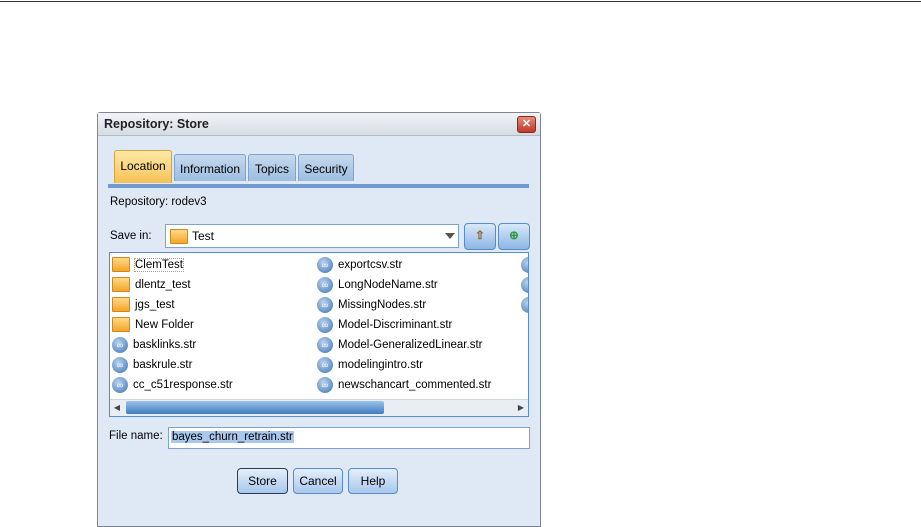 The height and width of the screenshot is (527, 921). What do you see at coordinates (272, 167) in the screenshot?
I see `tab-topics: Topics` at bounding box center [272, 167].